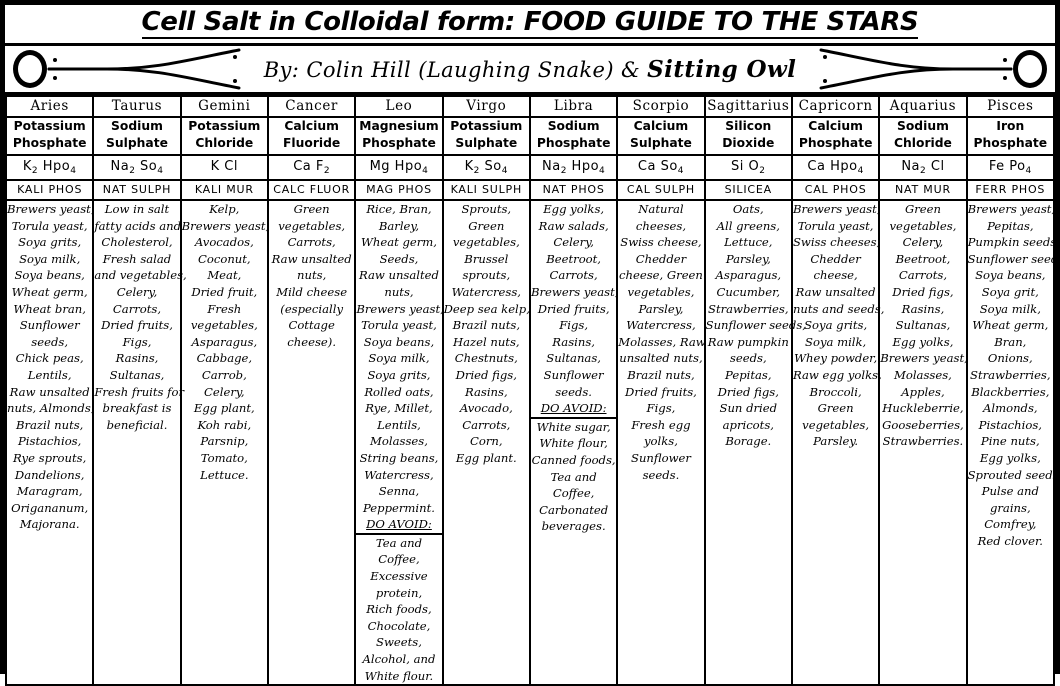  I want to click on food-line: String beans,, so click(399, 457).